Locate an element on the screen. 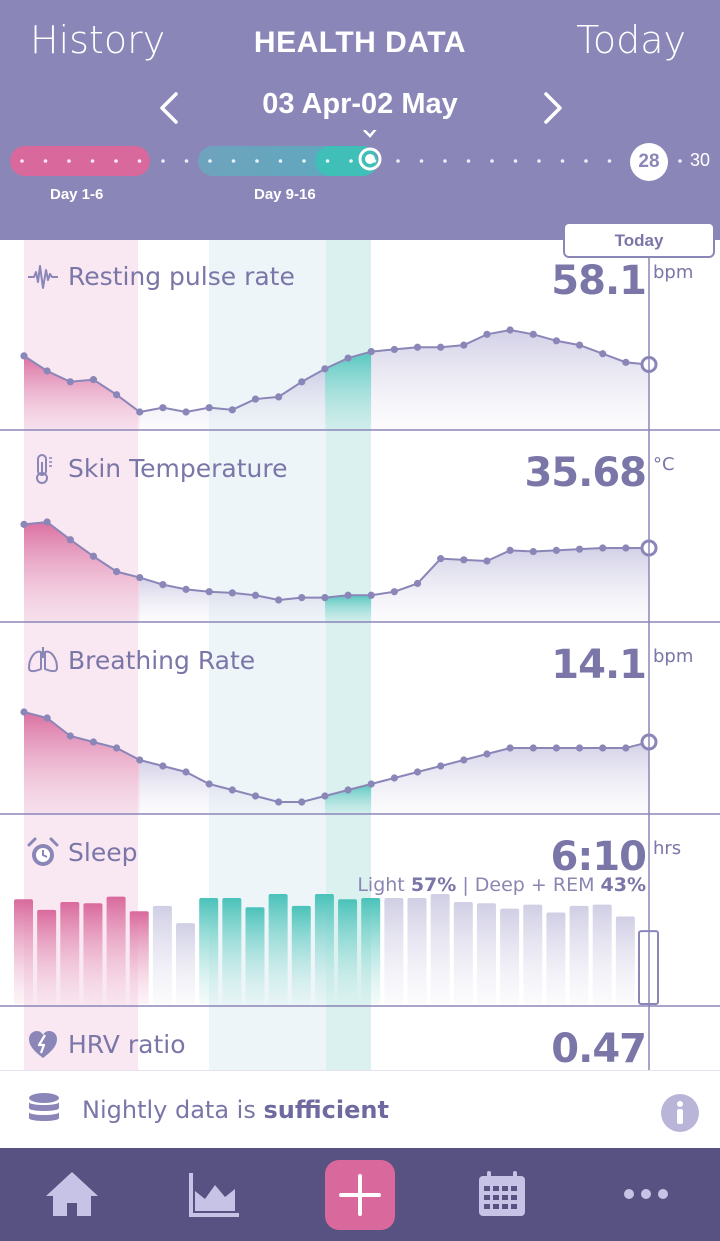 The width and height of the screenshot is (720, 1241). nav-home-button is located at coordinates (72, 1194).